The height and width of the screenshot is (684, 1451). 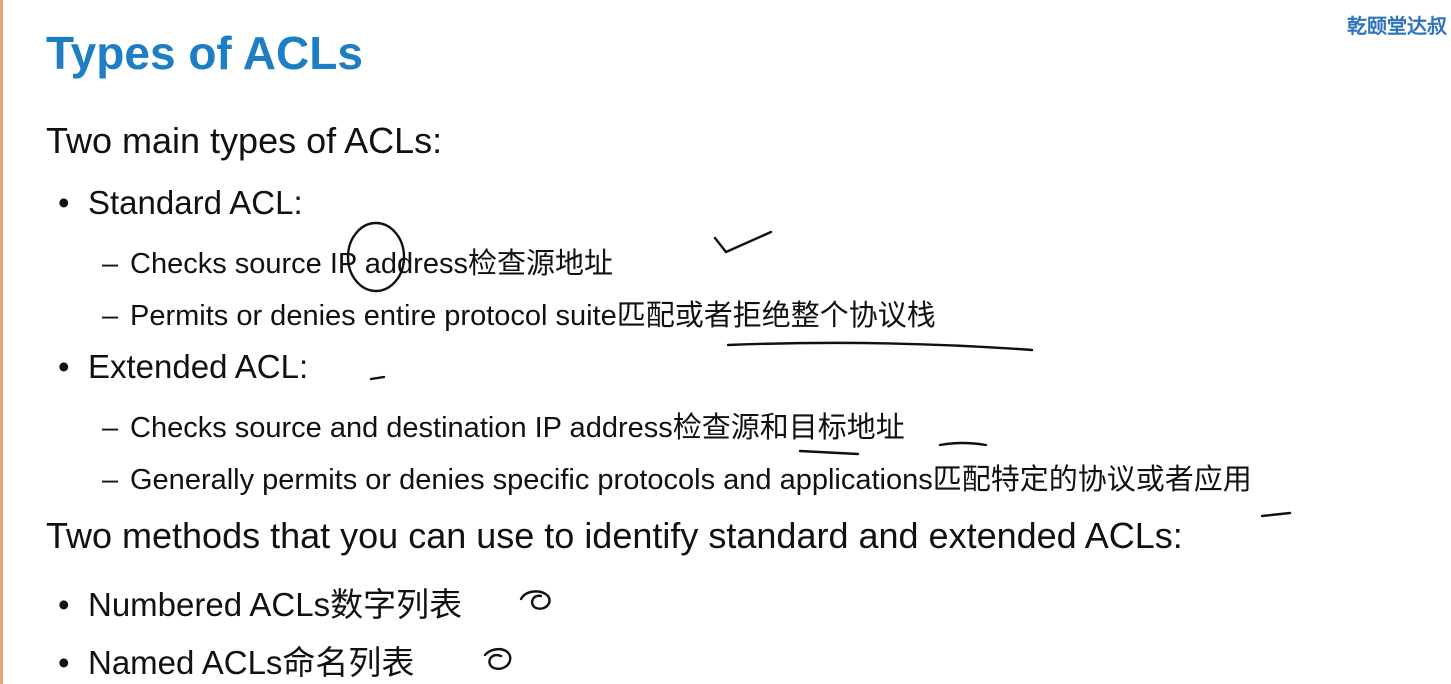 I want to click on intro-types-text: Two main types of ACLs:, so click(x=244, y=140).